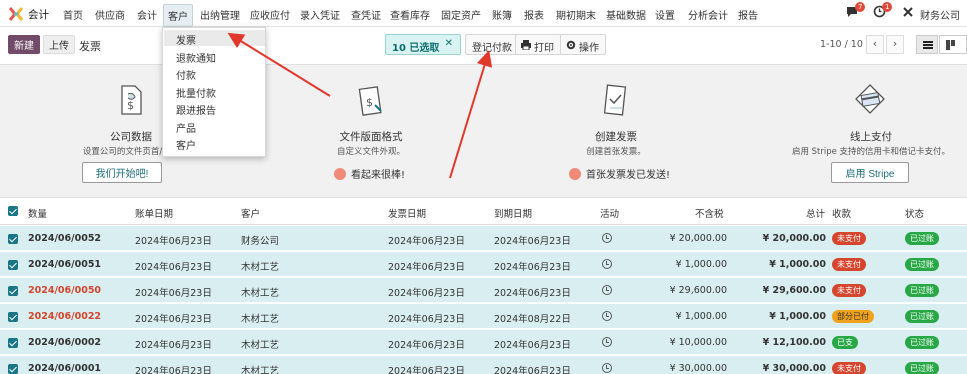 This screenshot has height=374, width=967. What do you see at coordinates (110, 14) in the screenshot?
I see `nav-vendors: 供应商` at bounding box center [110, 14].